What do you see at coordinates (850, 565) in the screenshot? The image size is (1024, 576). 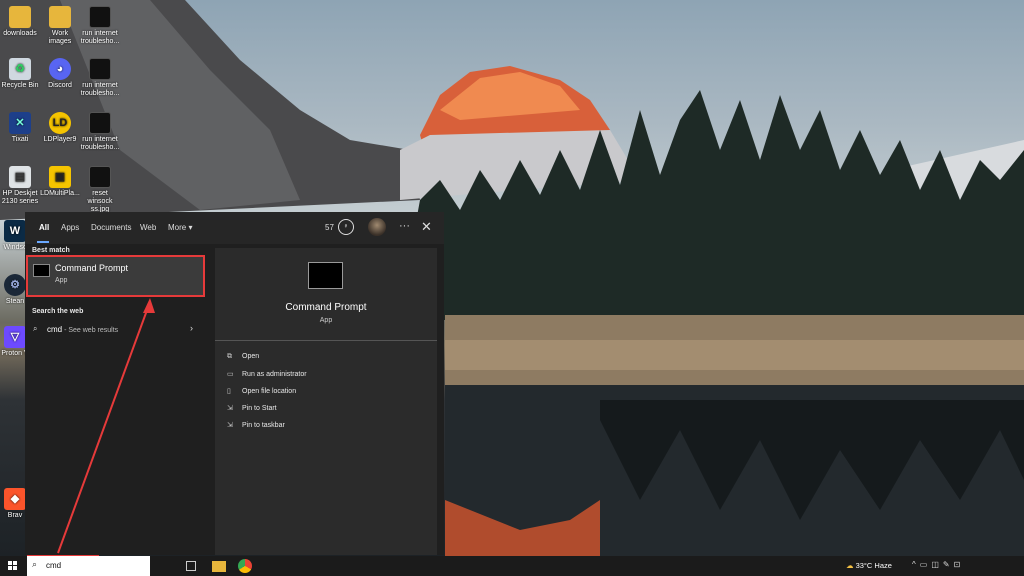 I see `weather-icon: ☁` at bounding box center [850, 565].